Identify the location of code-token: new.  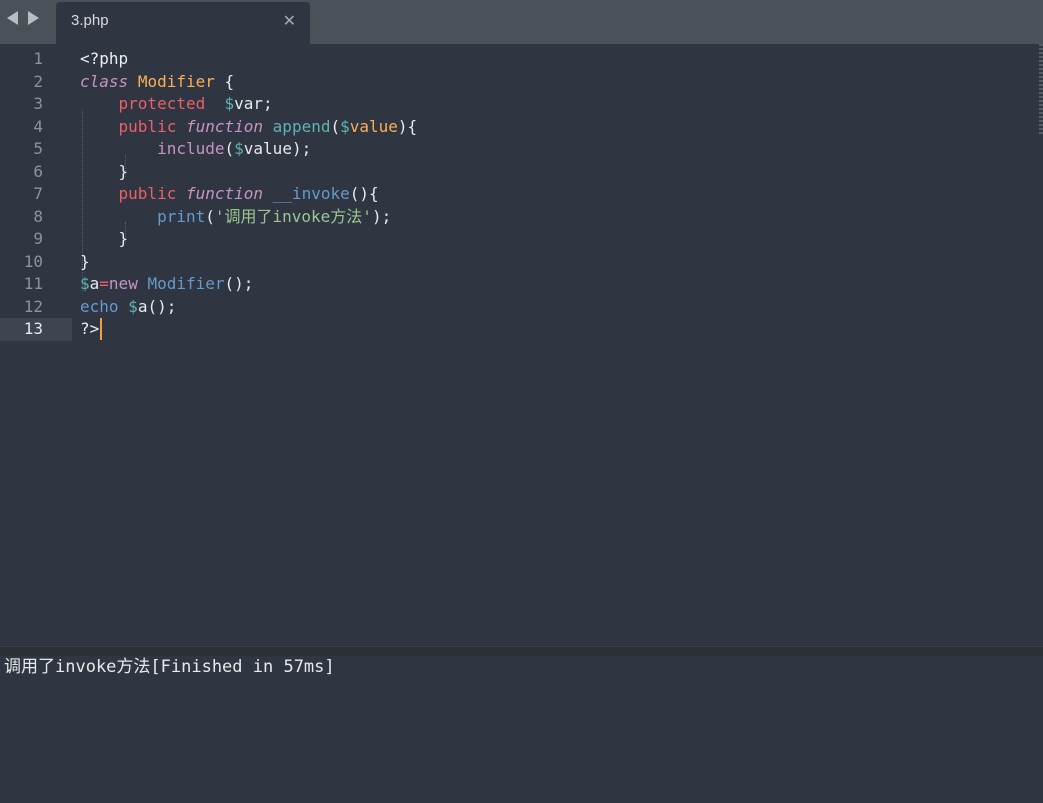
(123, 283).